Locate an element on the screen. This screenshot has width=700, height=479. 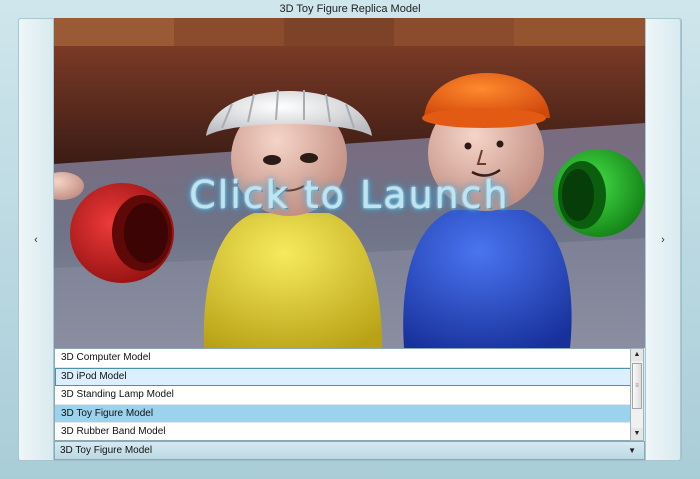
list-item-ipod: 3D iPod Model is located at coordinates (349, 377).